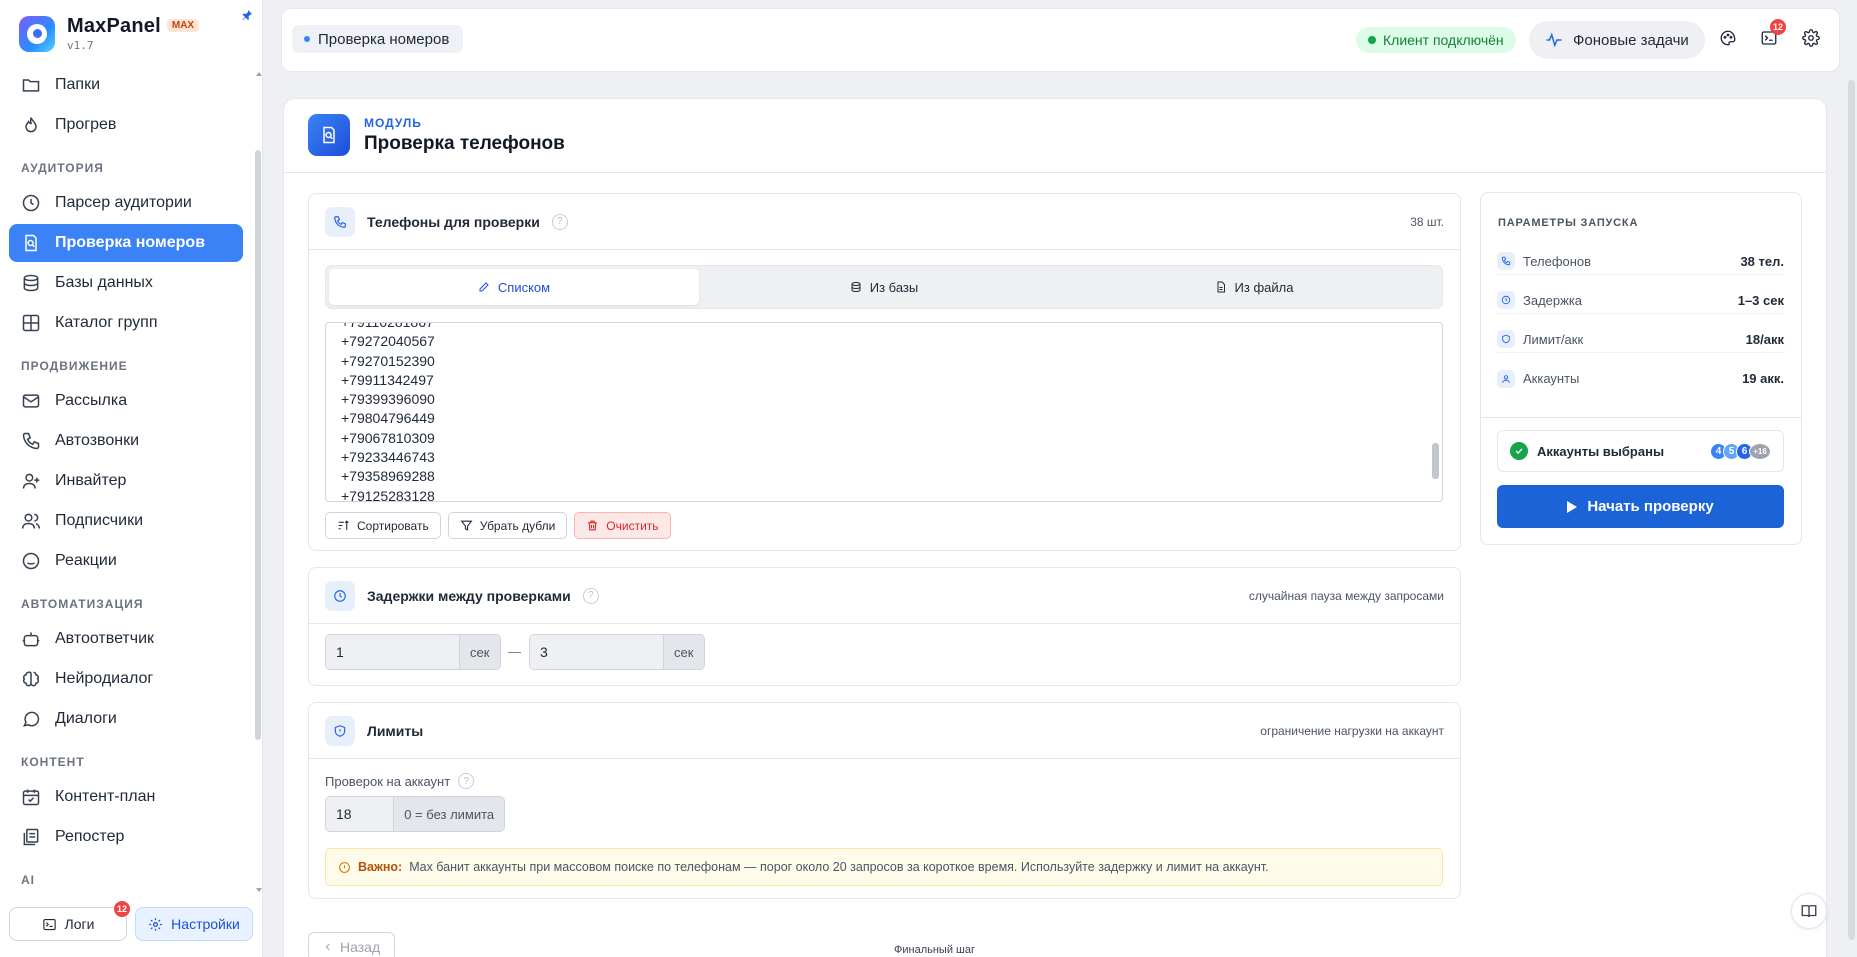  What do you see at coordinates (469, 595) in the screenshot?
I see `card-title: Задержки между проверками` at bounding box center [469, 595].